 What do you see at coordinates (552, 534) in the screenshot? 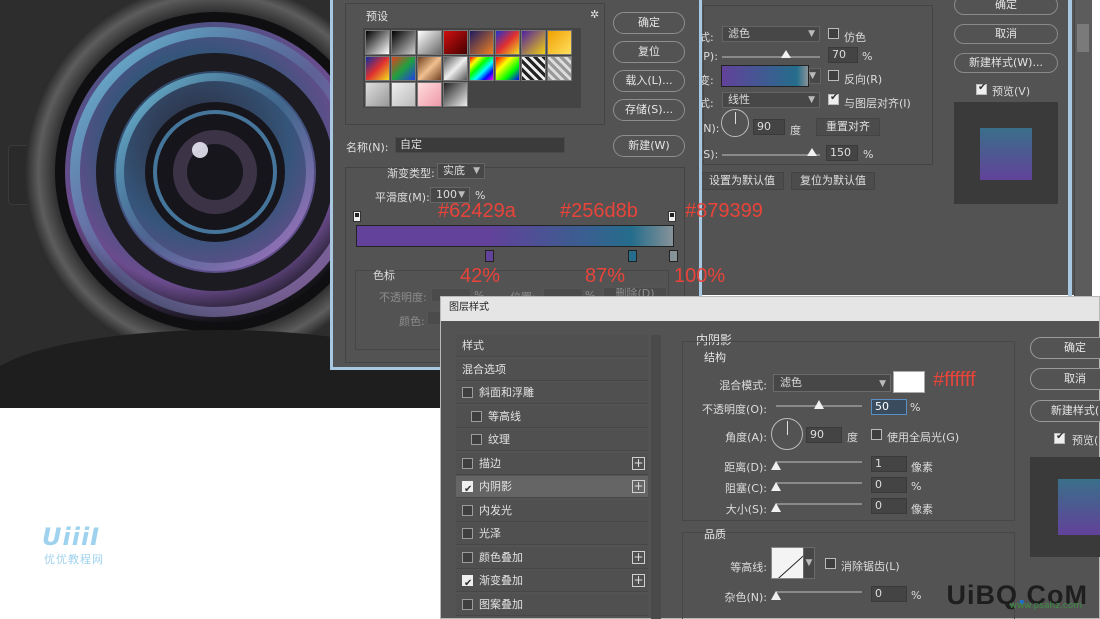
I see `style-list-item: 光泽` at bounding box center [552, 534].